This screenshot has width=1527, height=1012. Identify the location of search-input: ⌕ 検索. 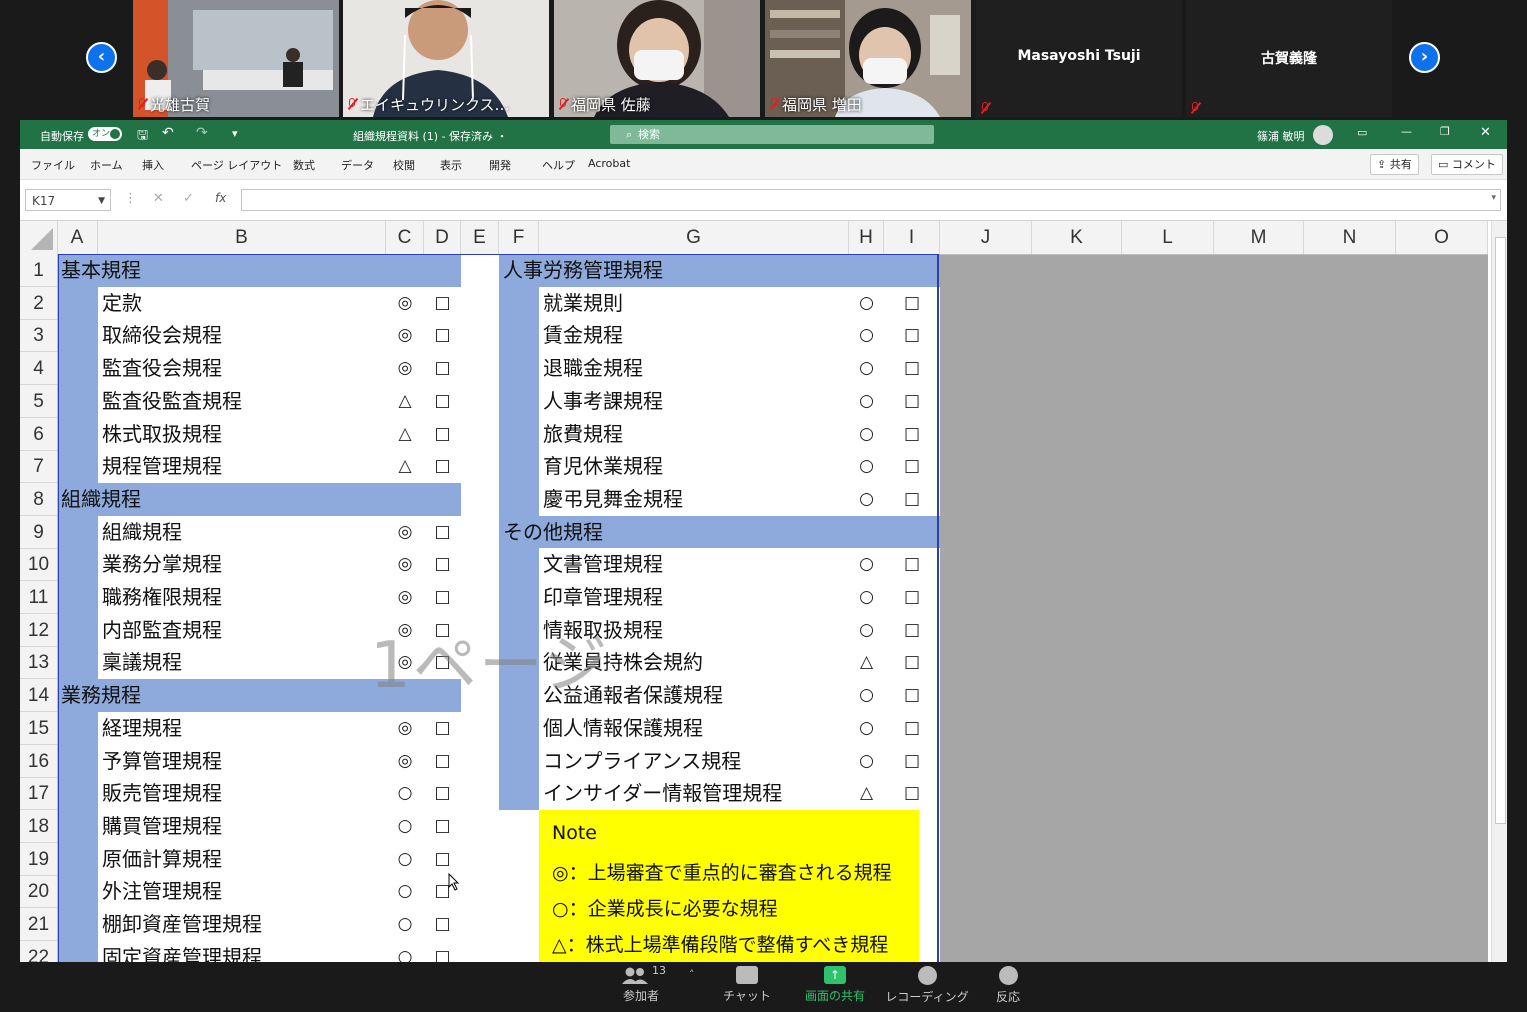
(772, 134).